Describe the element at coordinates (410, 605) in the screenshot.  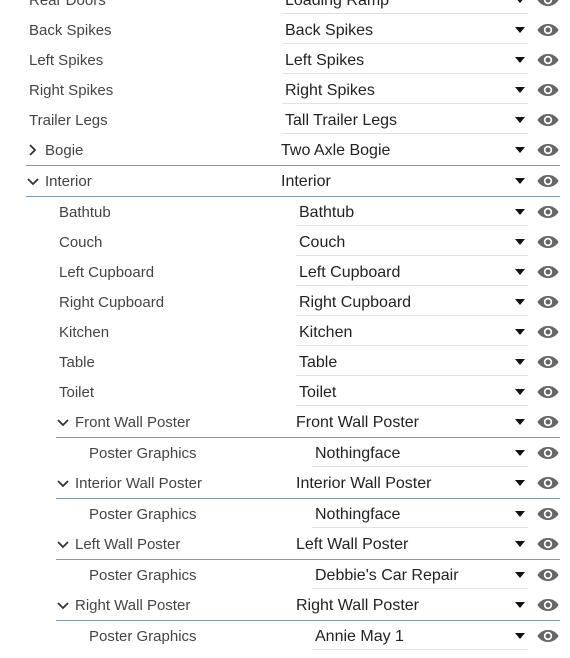
I see `property-select: Right Wall Poster` at that location.